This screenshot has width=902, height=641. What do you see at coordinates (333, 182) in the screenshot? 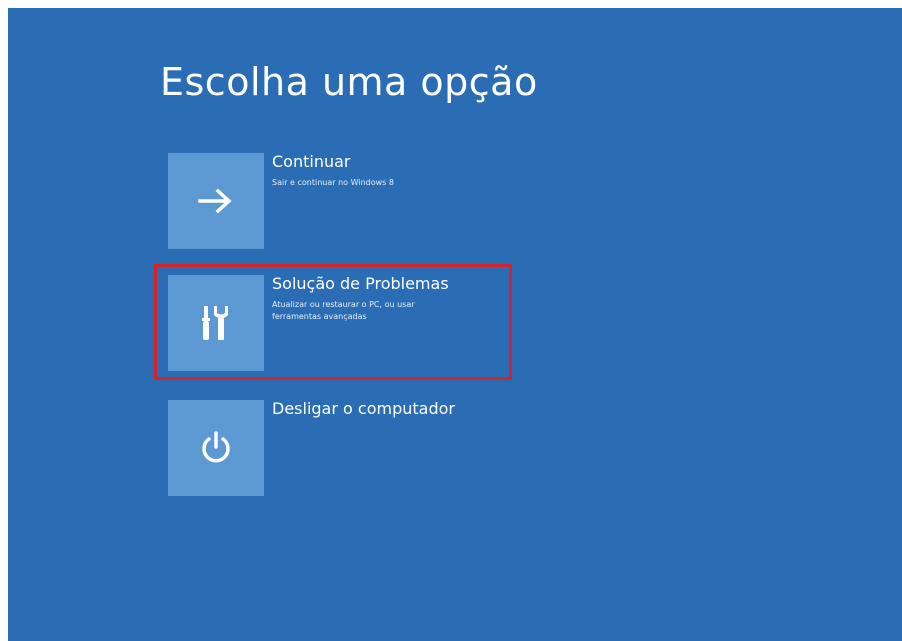
I see `continue-description: Sair e continuar no Windows 8` at bounding box center [333, 182].